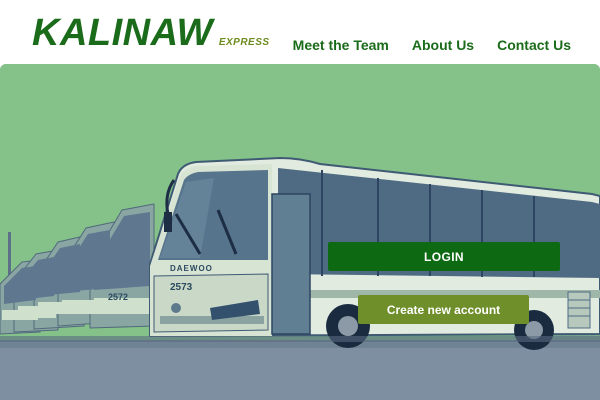 The height and width of the screenshot is (400, 600). What do you see at coordinates (191, 268) in the screenshot?
I see `bus-brand-text: DAEWOO` at bounding box center [191, 268].